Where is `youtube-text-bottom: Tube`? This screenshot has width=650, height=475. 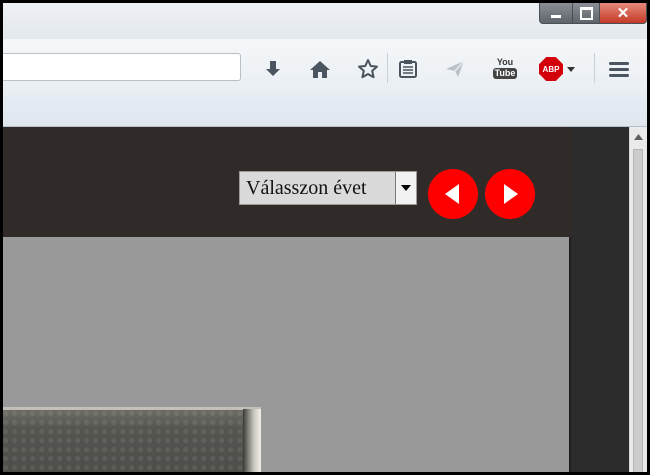 youtube-text-bottom: Tube is located at coordinates (505, 73).